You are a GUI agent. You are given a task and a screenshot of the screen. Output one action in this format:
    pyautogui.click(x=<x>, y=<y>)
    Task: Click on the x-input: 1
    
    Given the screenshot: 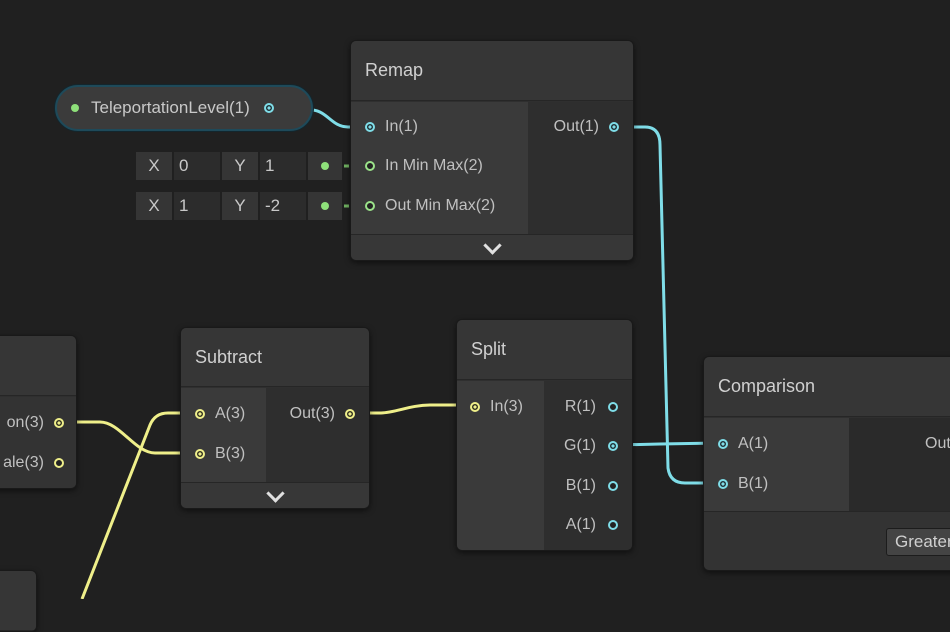 What is the action you would take?
    pyautogui.click(x=197, y=206)
    